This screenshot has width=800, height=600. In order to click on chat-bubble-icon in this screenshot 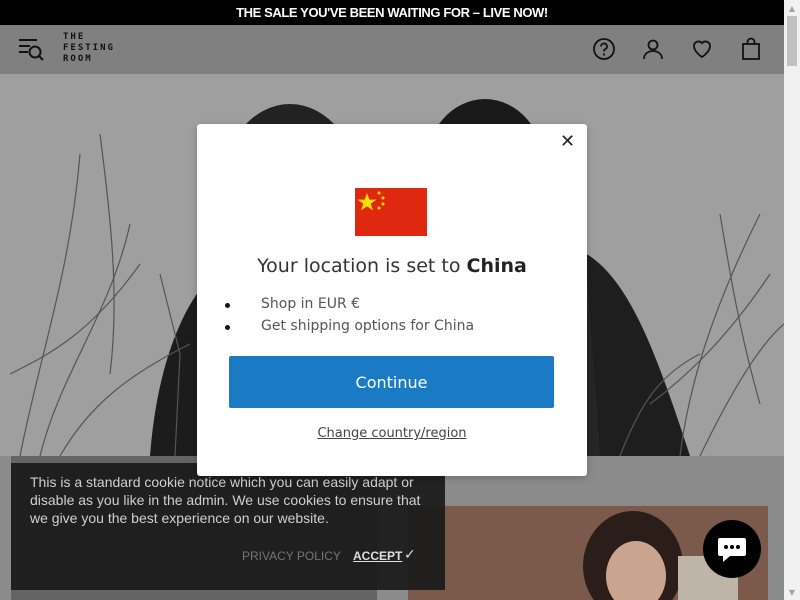, I will do `click(732, 550)`.